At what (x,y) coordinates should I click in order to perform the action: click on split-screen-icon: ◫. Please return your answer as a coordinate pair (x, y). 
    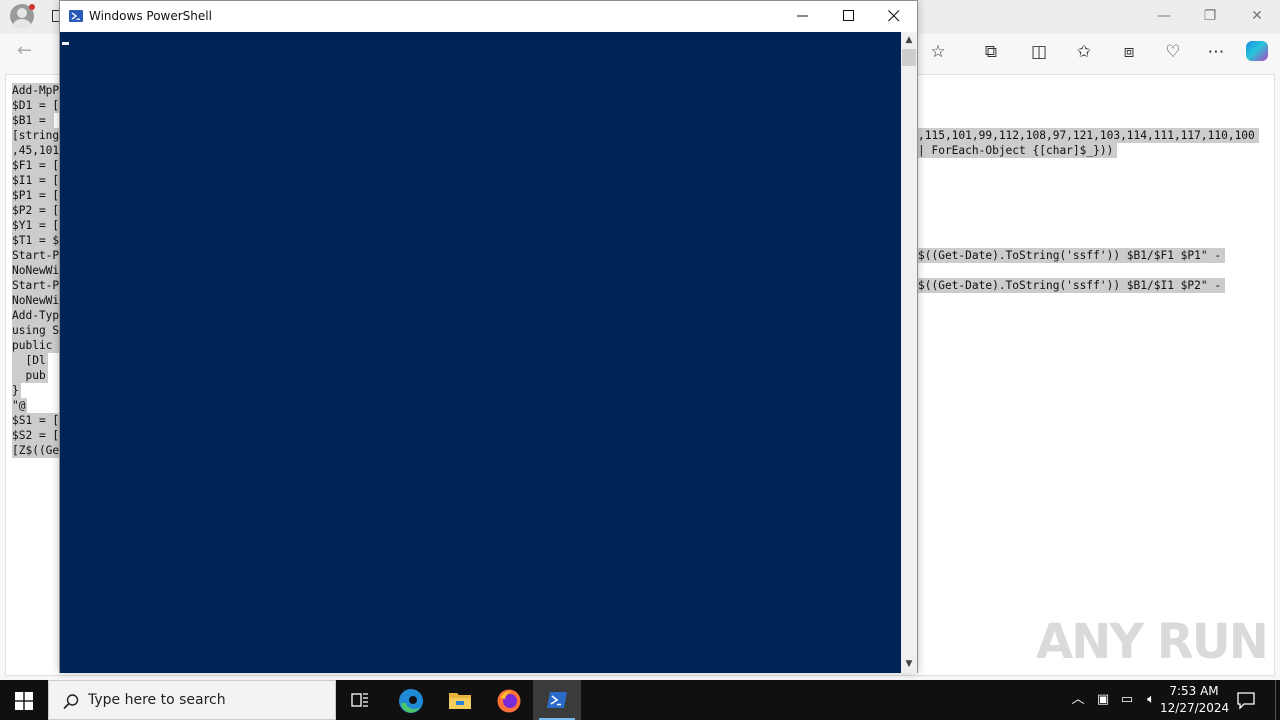
    Looking at the image, I should click on (1039, 52).